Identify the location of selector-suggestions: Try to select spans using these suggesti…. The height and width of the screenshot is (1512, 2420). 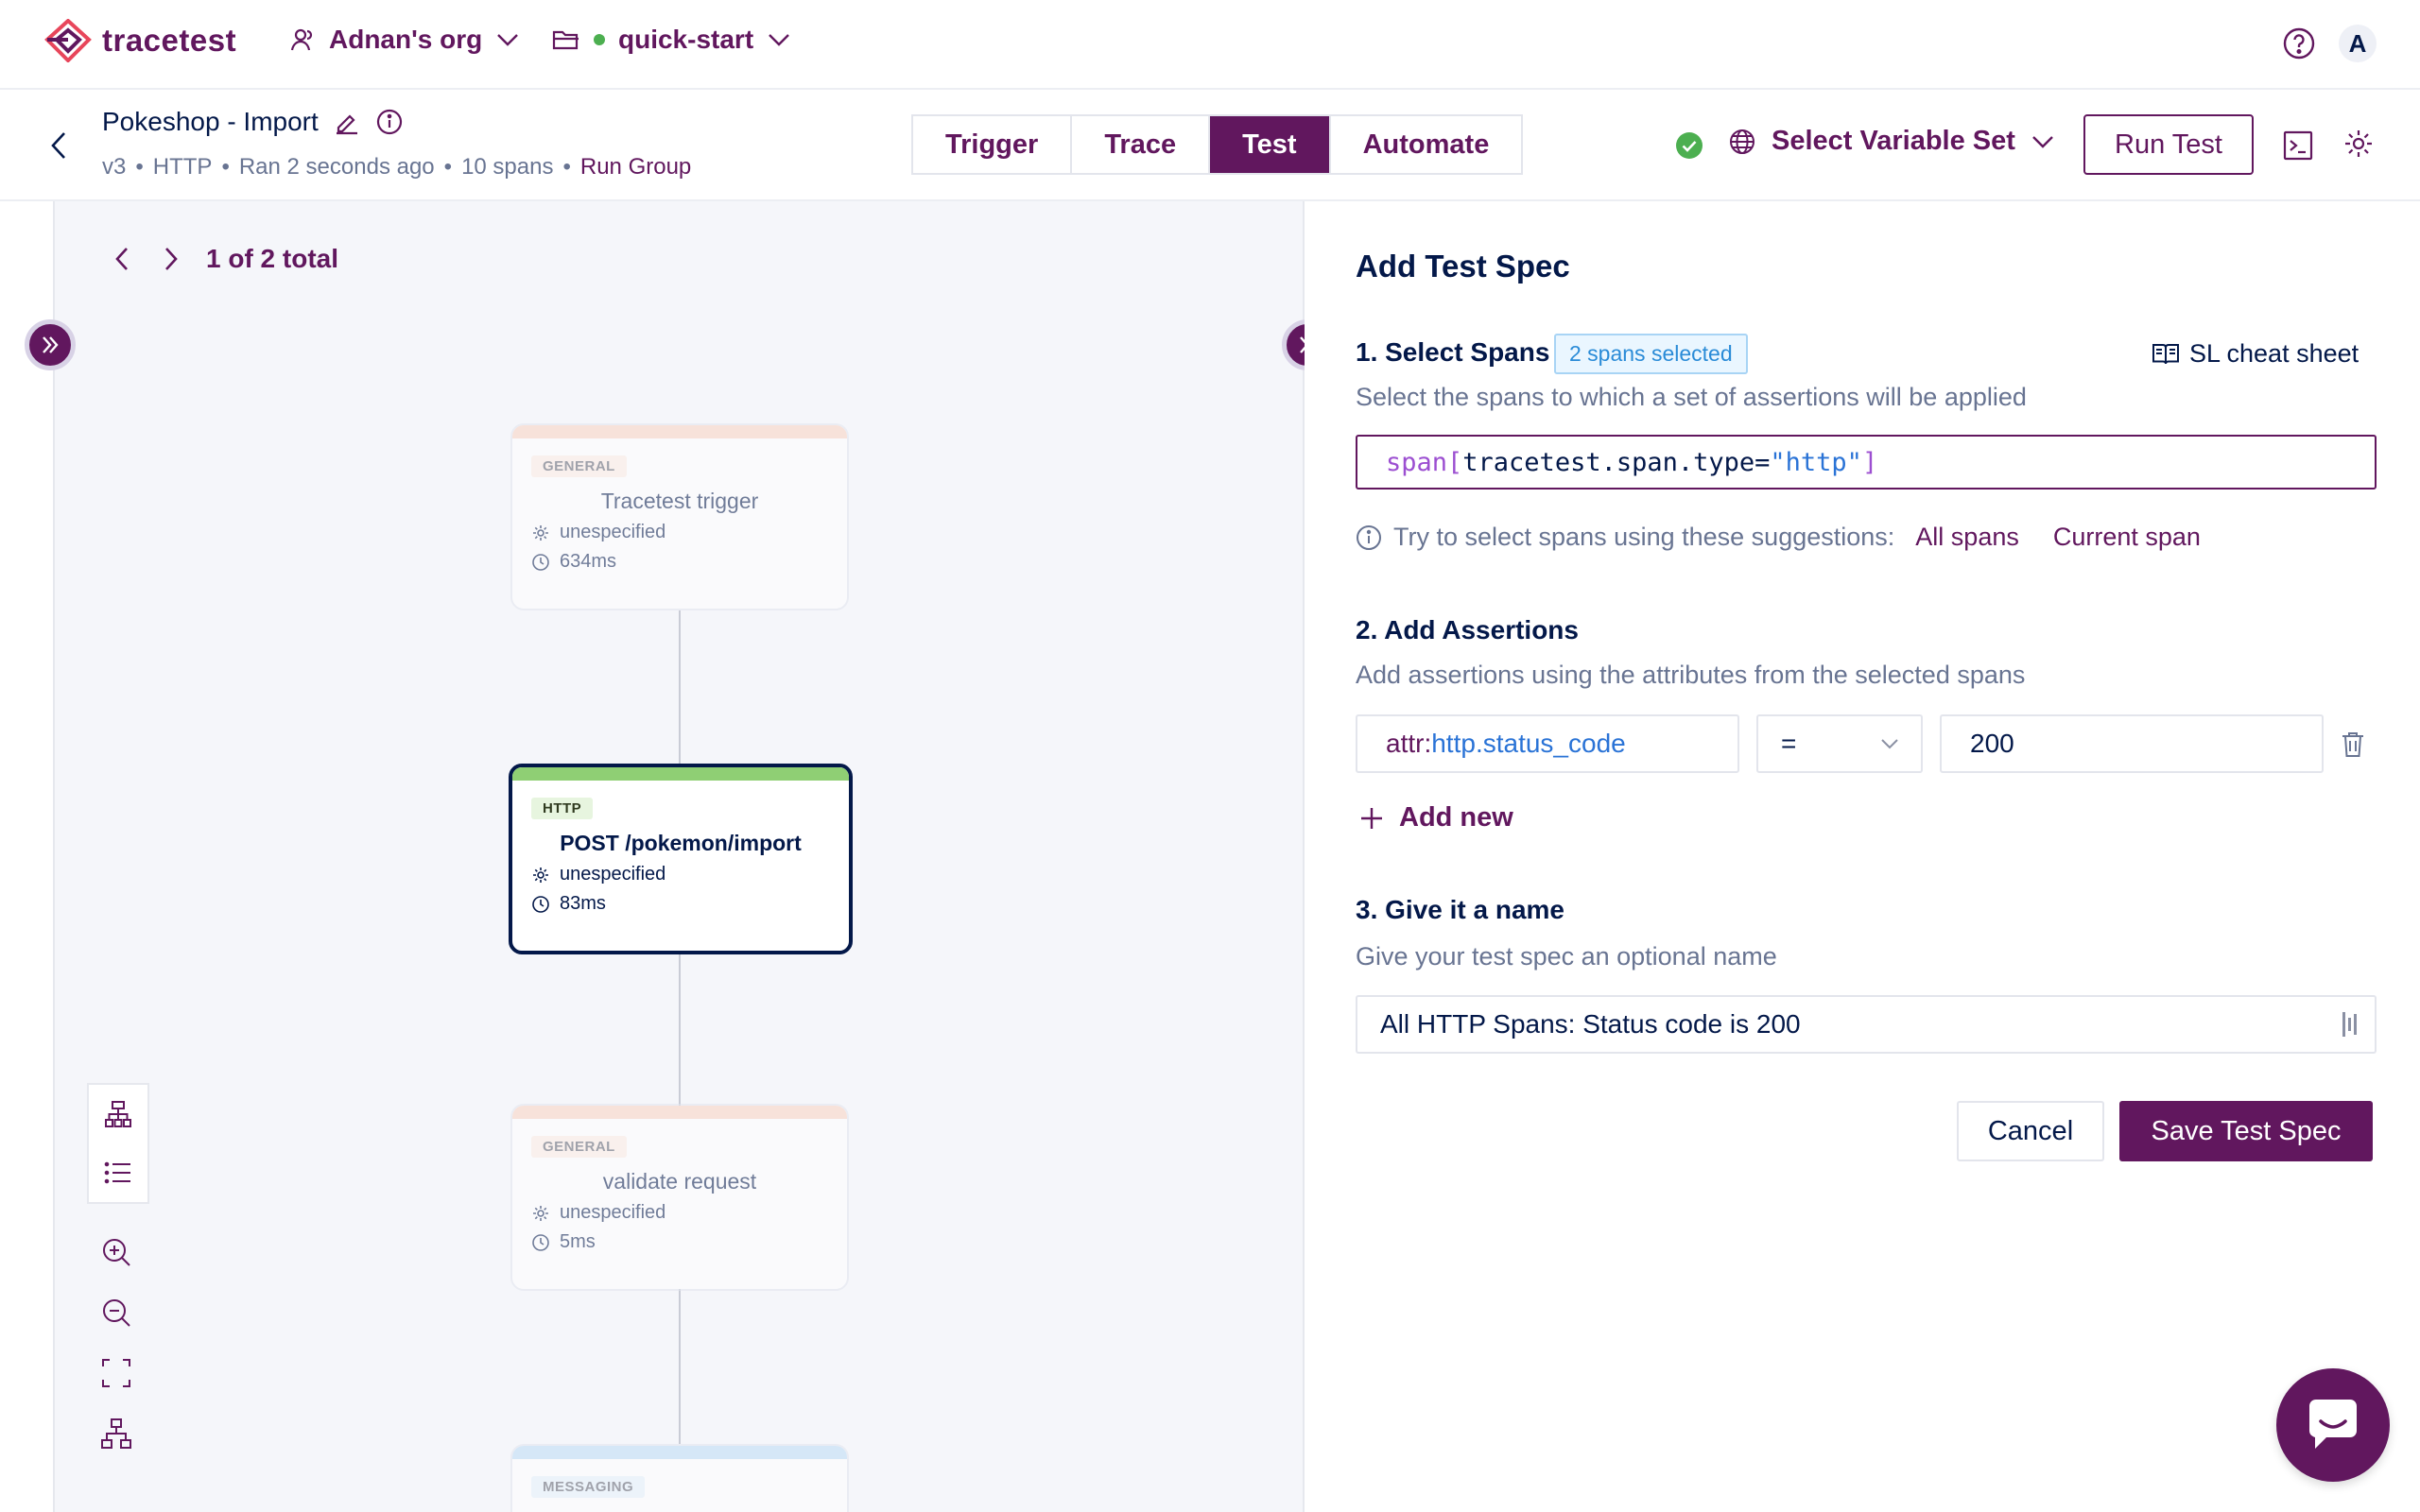
(1779, 537).